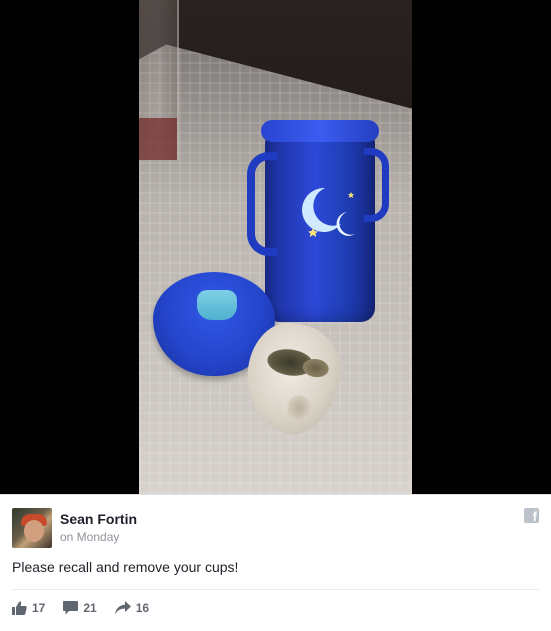 The height and width of the screenshot is (631, 551). What do you see at coordinates (158, 139) in the screenshot?
I see `glass-liquid` at bounding box center [158, 139].